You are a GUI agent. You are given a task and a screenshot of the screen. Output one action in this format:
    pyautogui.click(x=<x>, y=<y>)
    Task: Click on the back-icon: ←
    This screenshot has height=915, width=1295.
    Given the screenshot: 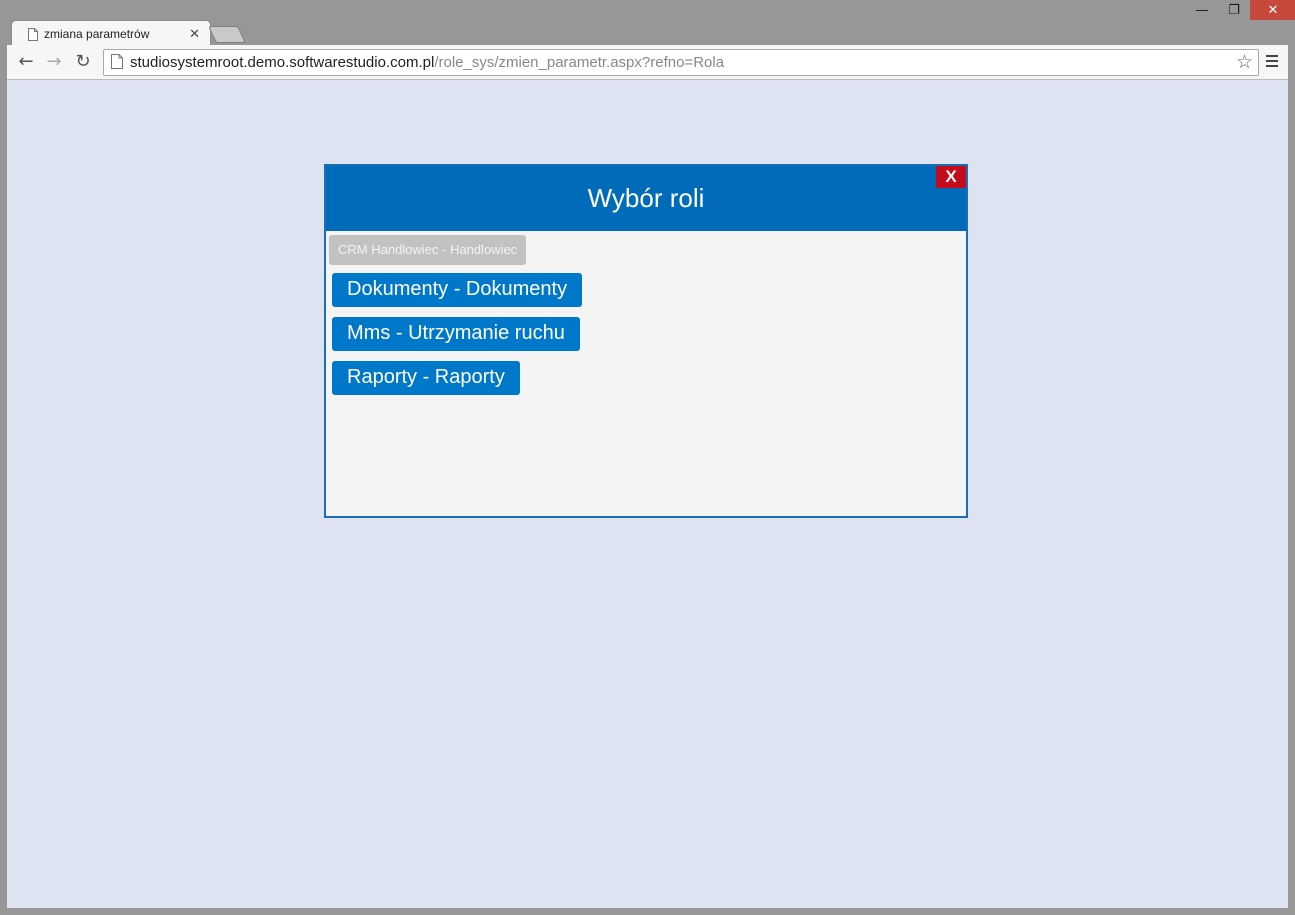 What is the action you would take?
    pyautogui.click(x=26, y=62)
    